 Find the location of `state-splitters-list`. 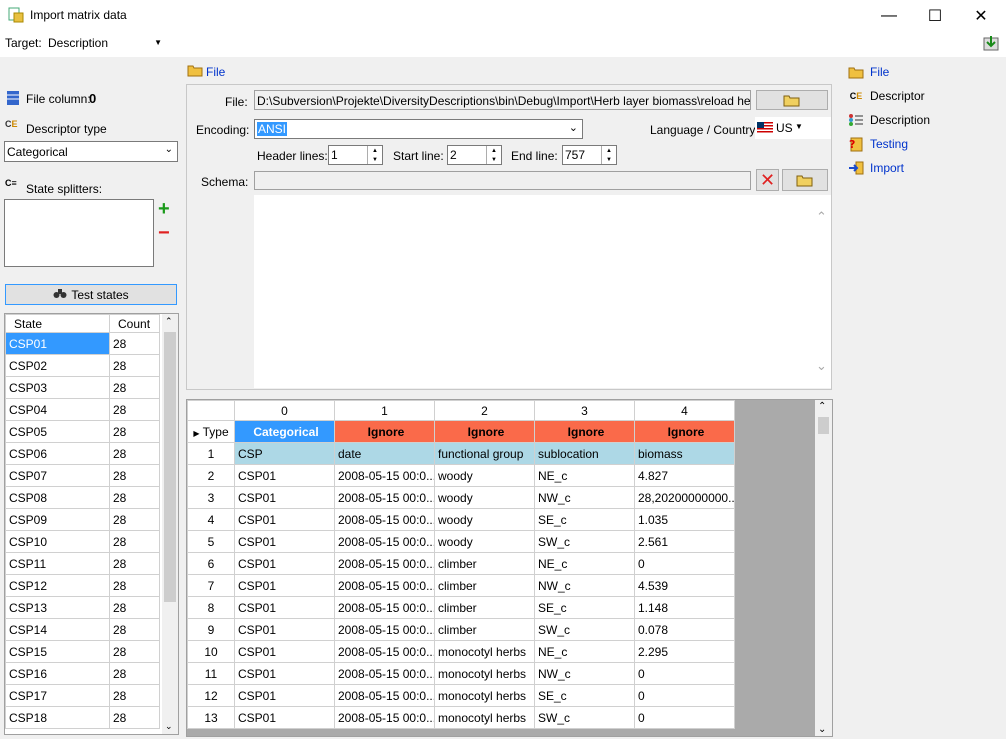

state-splitters-list is located at coordinates (79, 233).